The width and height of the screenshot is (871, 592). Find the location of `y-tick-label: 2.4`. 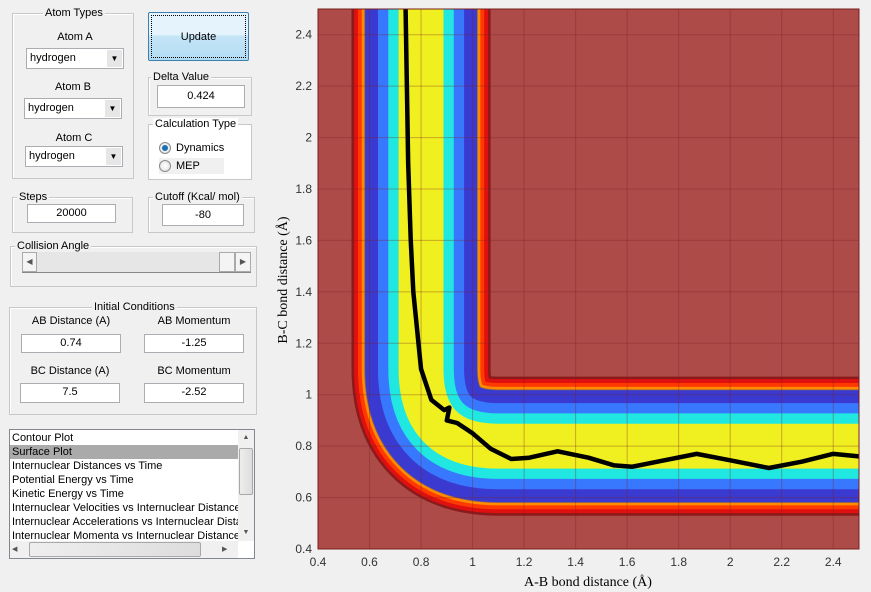

y-tick-label: 2.4 is located at coordinates (303, 35).